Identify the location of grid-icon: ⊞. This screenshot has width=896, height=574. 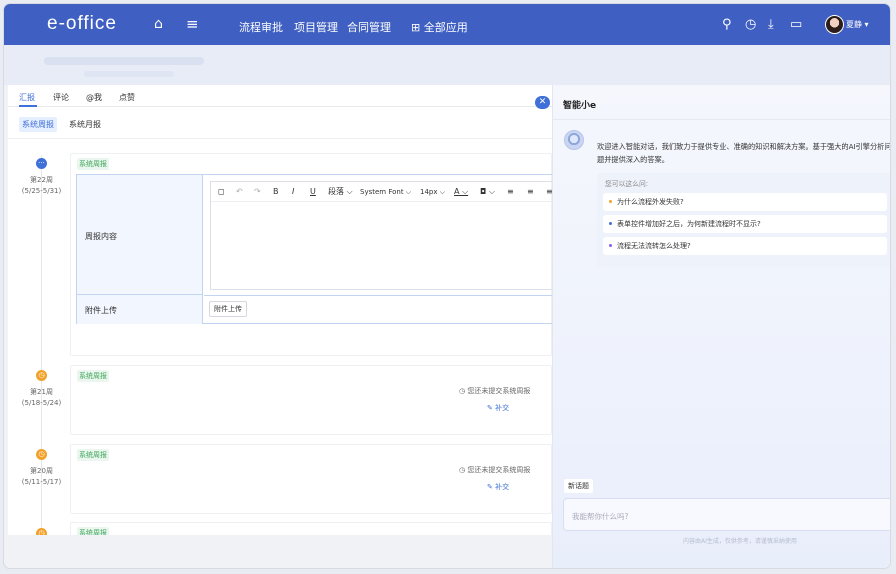
(416, 27).